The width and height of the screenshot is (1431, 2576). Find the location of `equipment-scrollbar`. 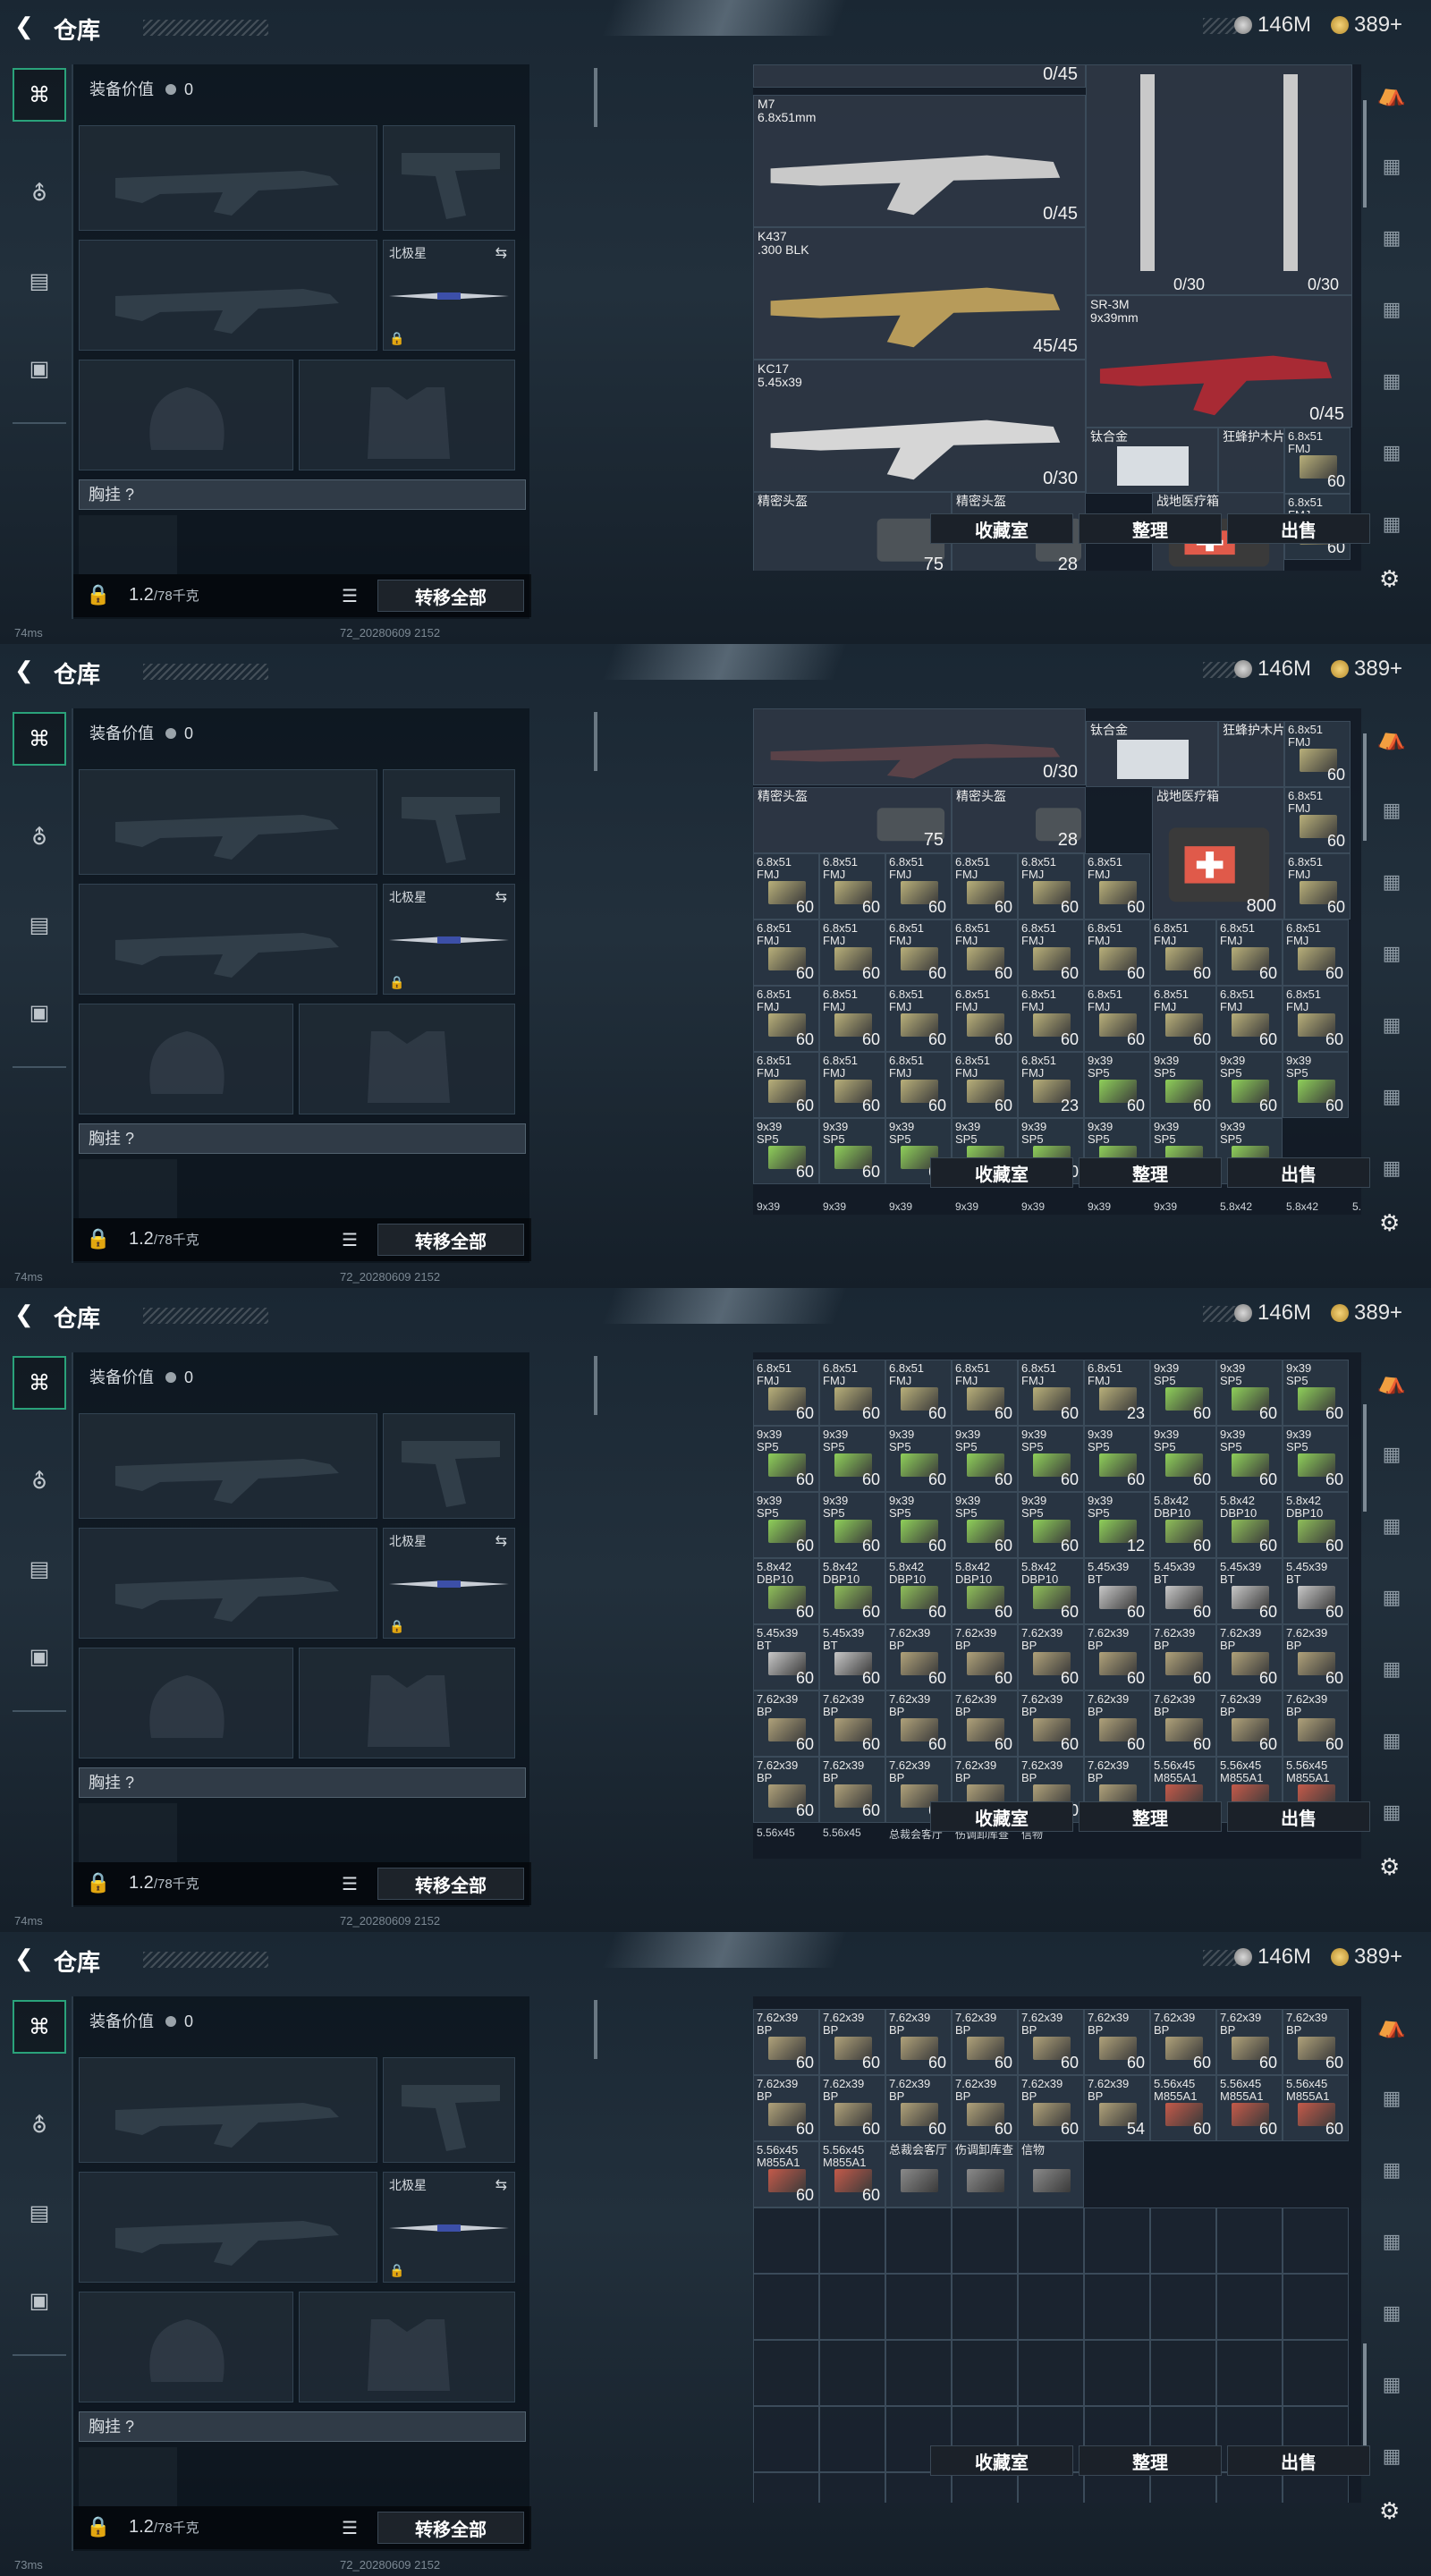

equipment-scrollbar is located at coordinates (596, 2029).